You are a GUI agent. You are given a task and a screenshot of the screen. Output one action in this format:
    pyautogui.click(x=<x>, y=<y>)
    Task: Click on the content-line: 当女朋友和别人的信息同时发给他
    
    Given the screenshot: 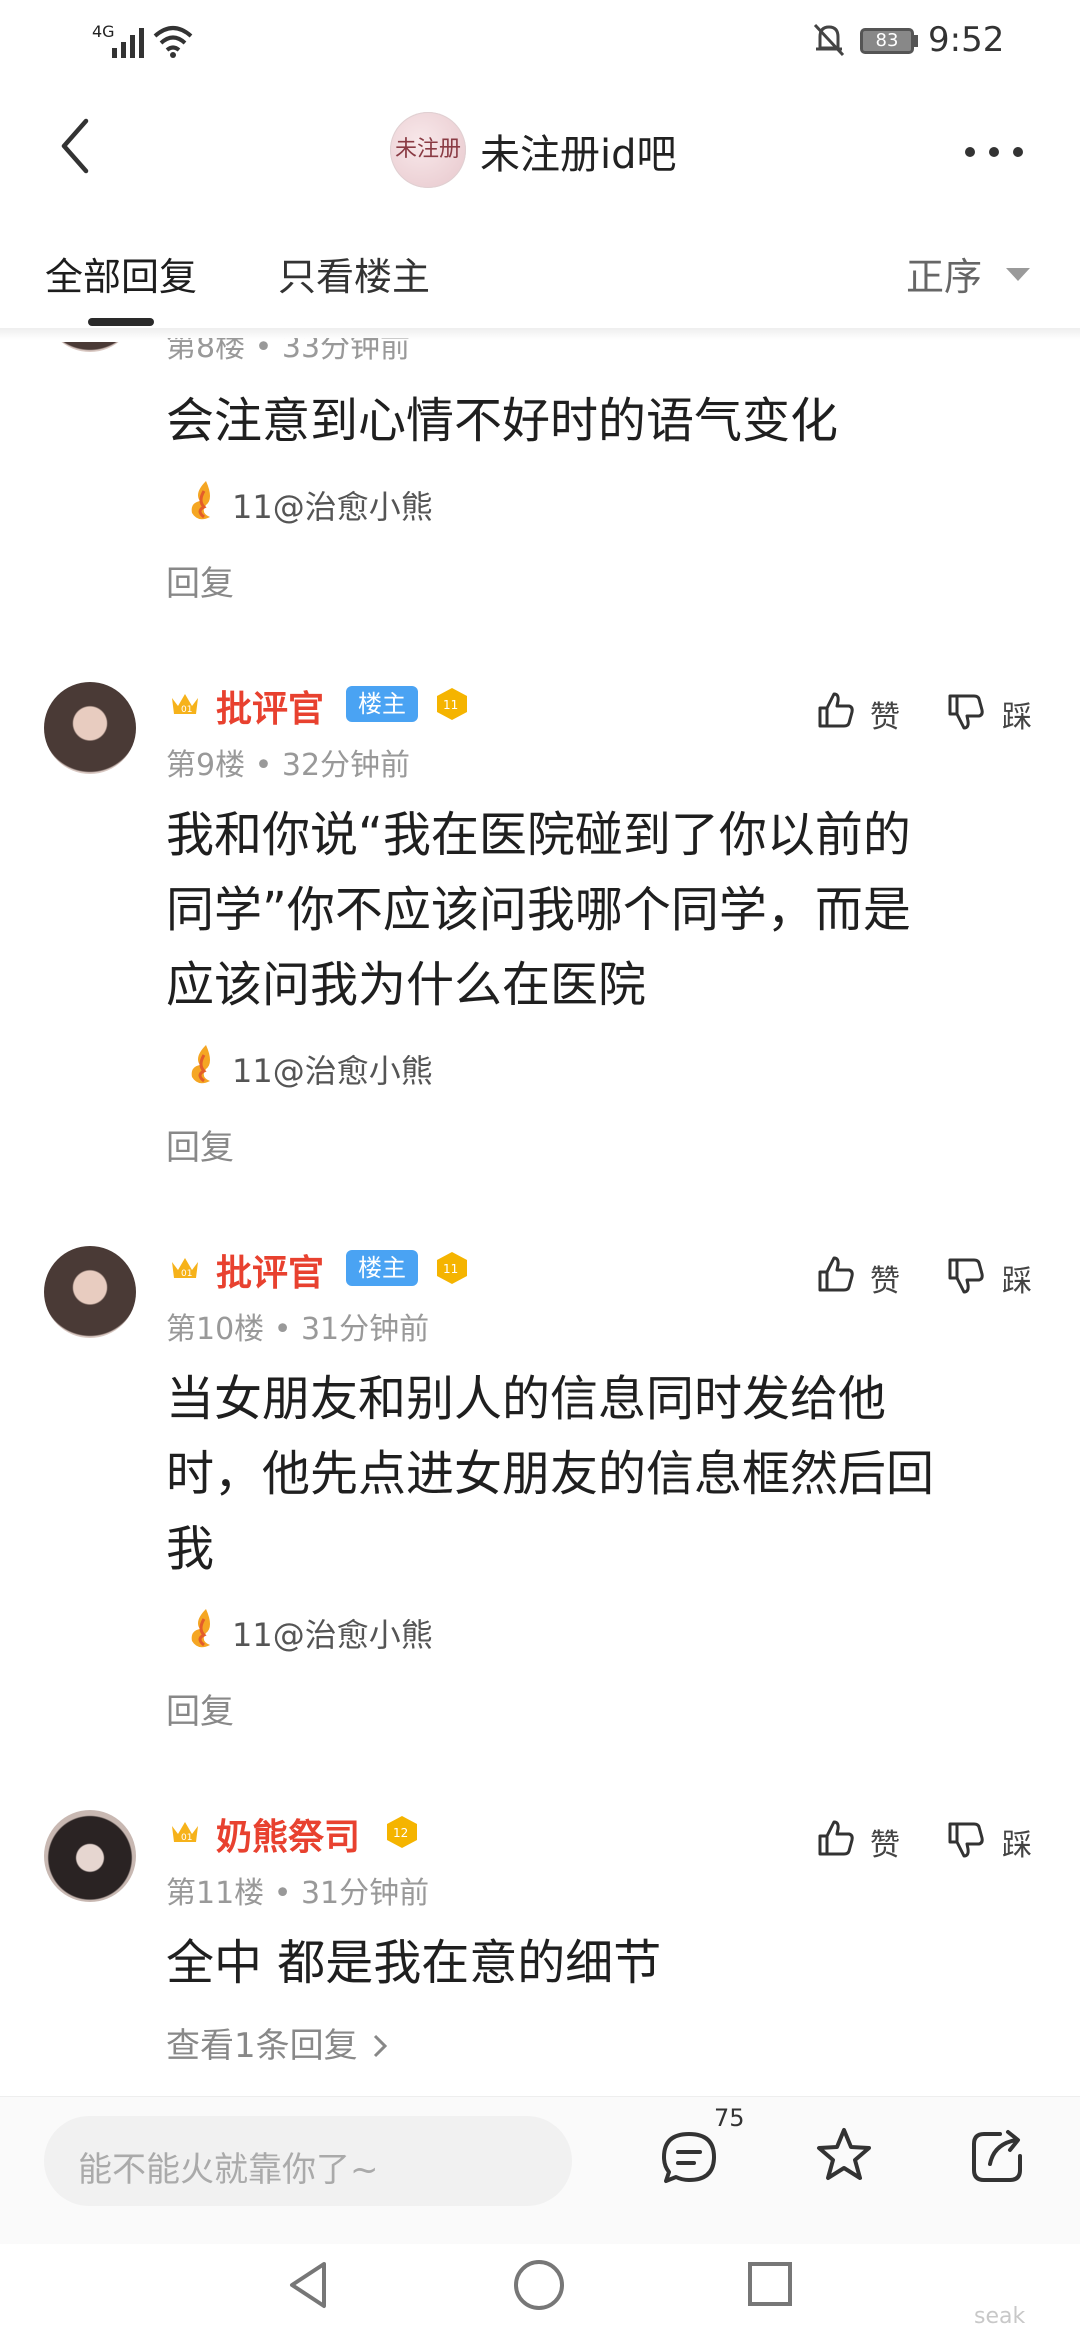 What is the action you would take?
    pyautogui.click(x=526, y=1399)
    